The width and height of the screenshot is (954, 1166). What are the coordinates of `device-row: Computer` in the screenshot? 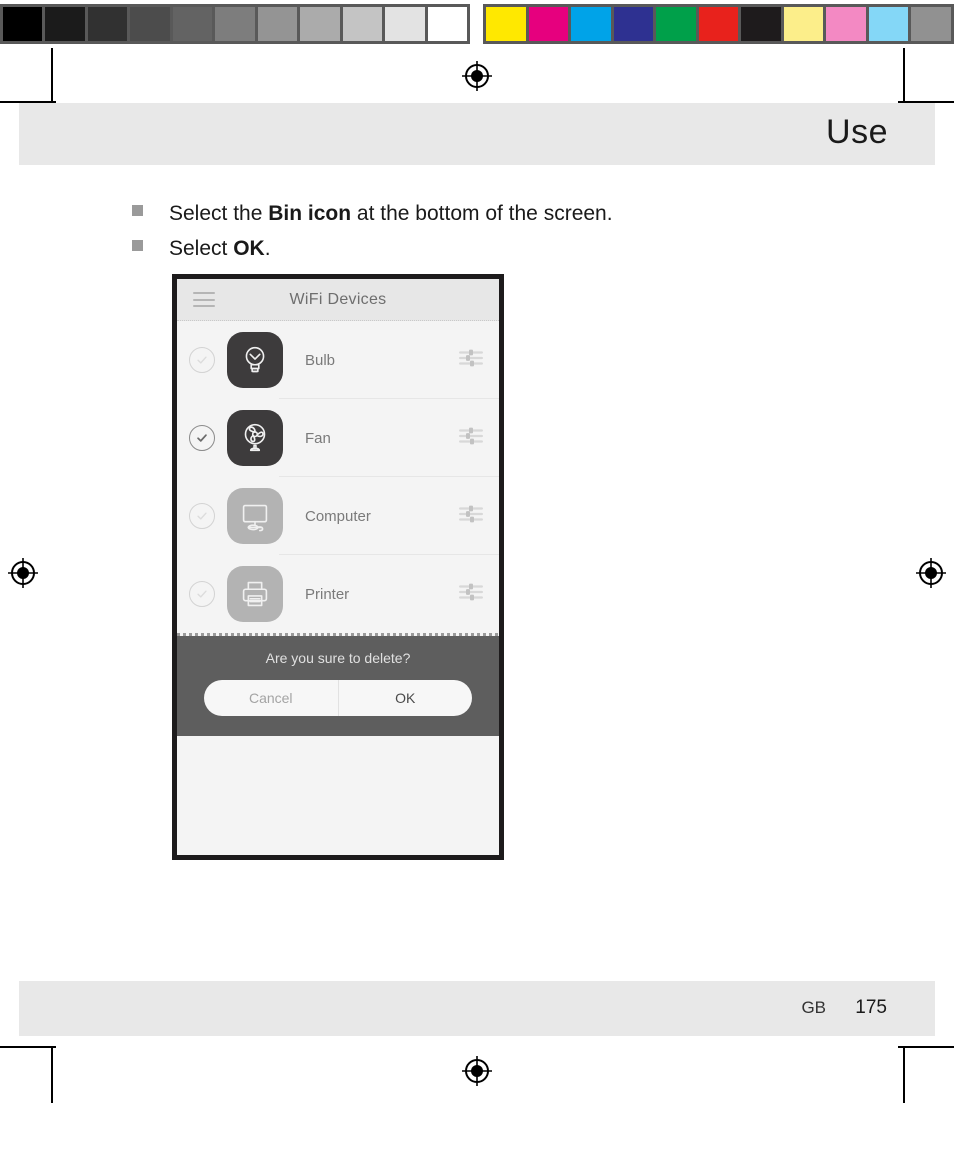 It's located at (338, 516).